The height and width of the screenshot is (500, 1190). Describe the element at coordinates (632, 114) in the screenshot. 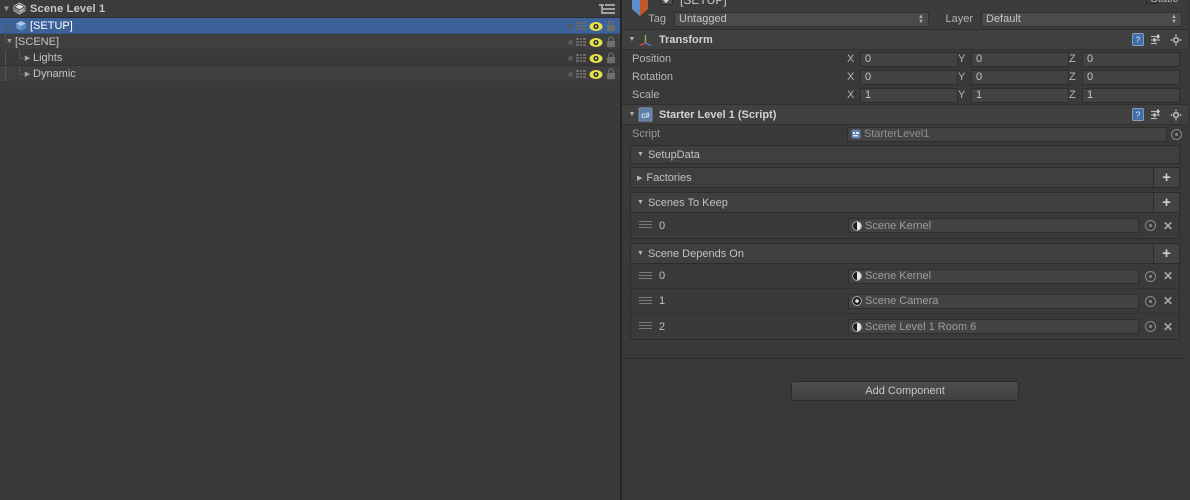

I see `script-foldout-arrow: ▼` at that location.